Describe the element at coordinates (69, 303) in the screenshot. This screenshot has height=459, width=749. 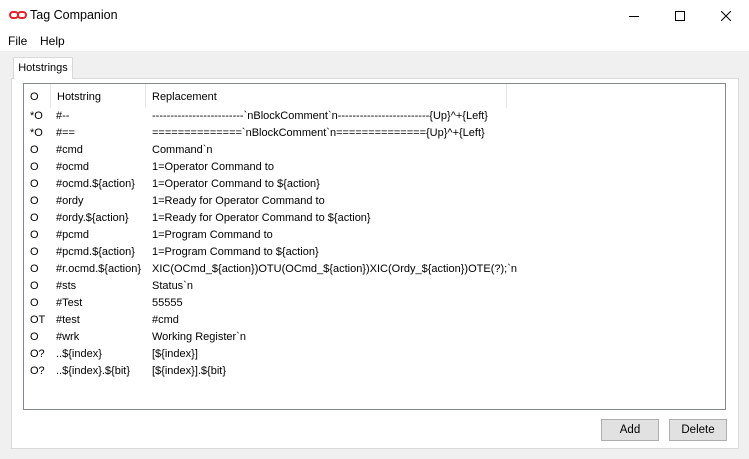
I see `row-hotstring-cell: #Test` at that location.